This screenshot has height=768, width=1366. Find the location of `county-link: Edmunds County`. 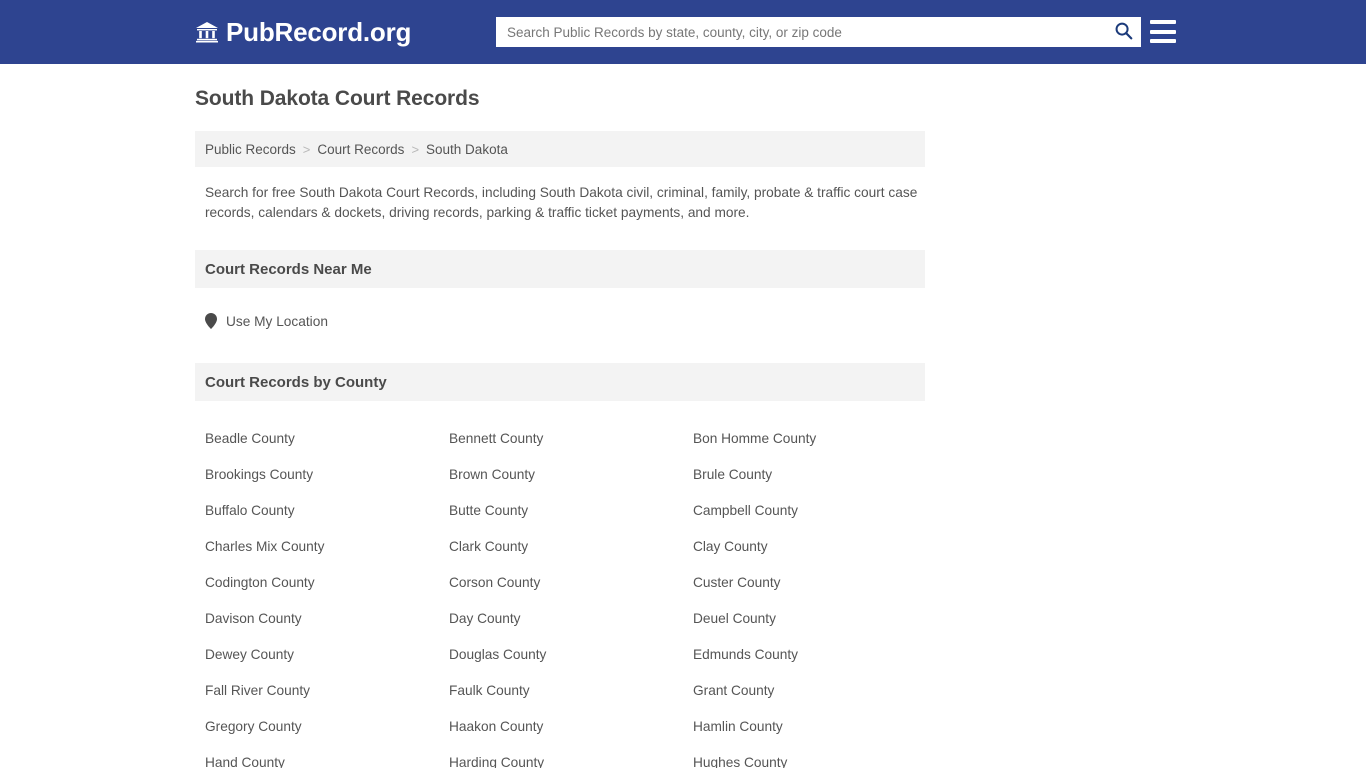

county-link: Edmunds County is located at coordinates (814, 655).